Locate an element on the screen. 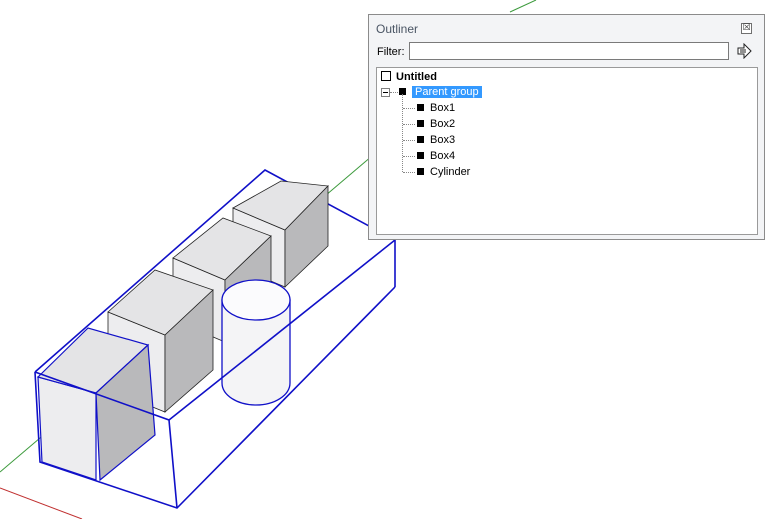 This screenshot has height=519, width=774. tree-item-label: Cylinder is located at coordinates (450, 172).